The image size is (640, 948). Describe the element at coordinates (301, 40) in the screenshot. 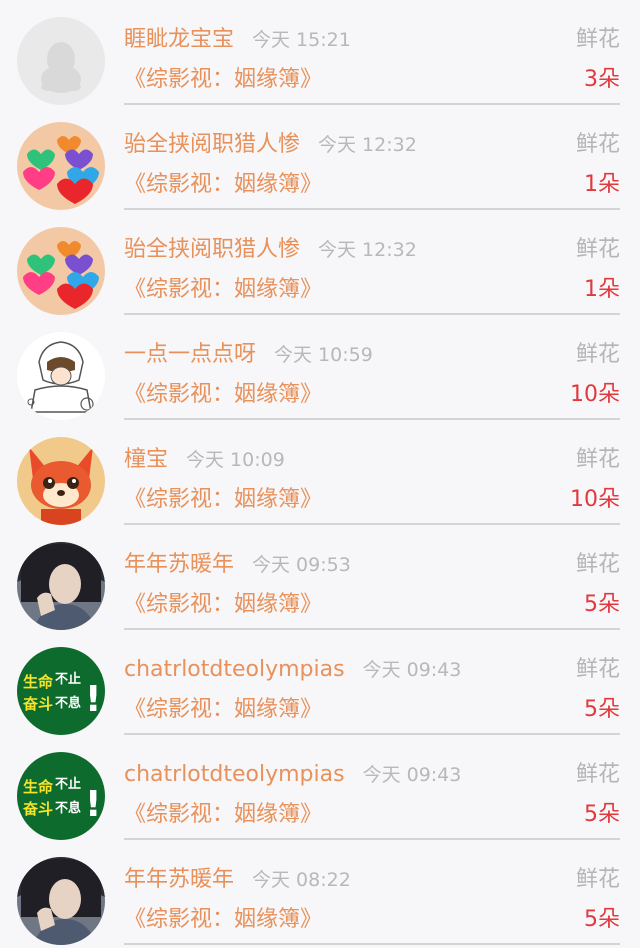

I see `timestamp: 今天 15:21` at that location.